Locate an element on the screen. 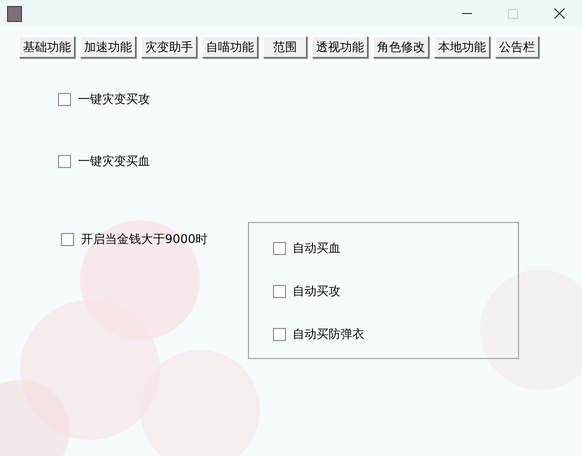 Image resolution: width=582 pixels, height=456 pixels. tab-button: 范围 is located at coordinates (285, 47).